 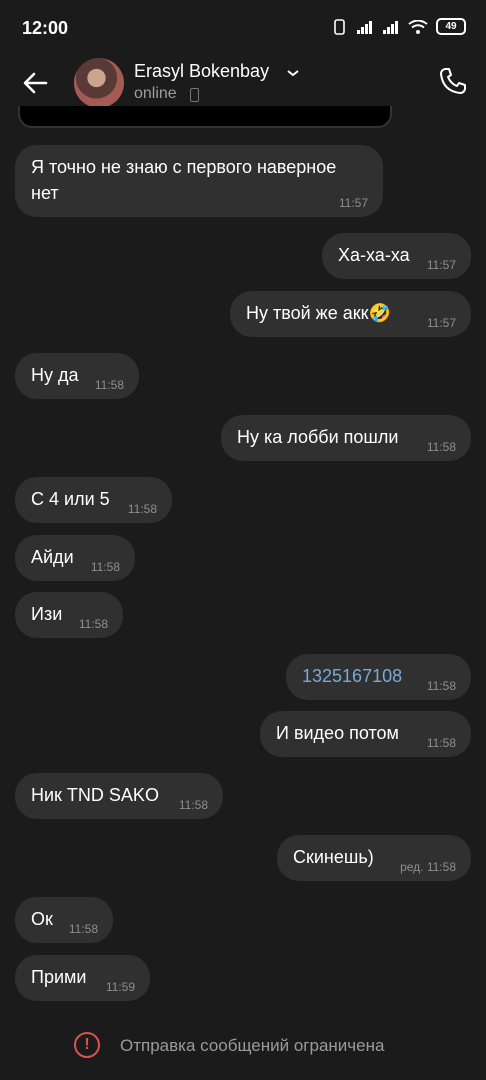 I want to click on message-text: Ха-ха-ха, so click(x=374, y=255).